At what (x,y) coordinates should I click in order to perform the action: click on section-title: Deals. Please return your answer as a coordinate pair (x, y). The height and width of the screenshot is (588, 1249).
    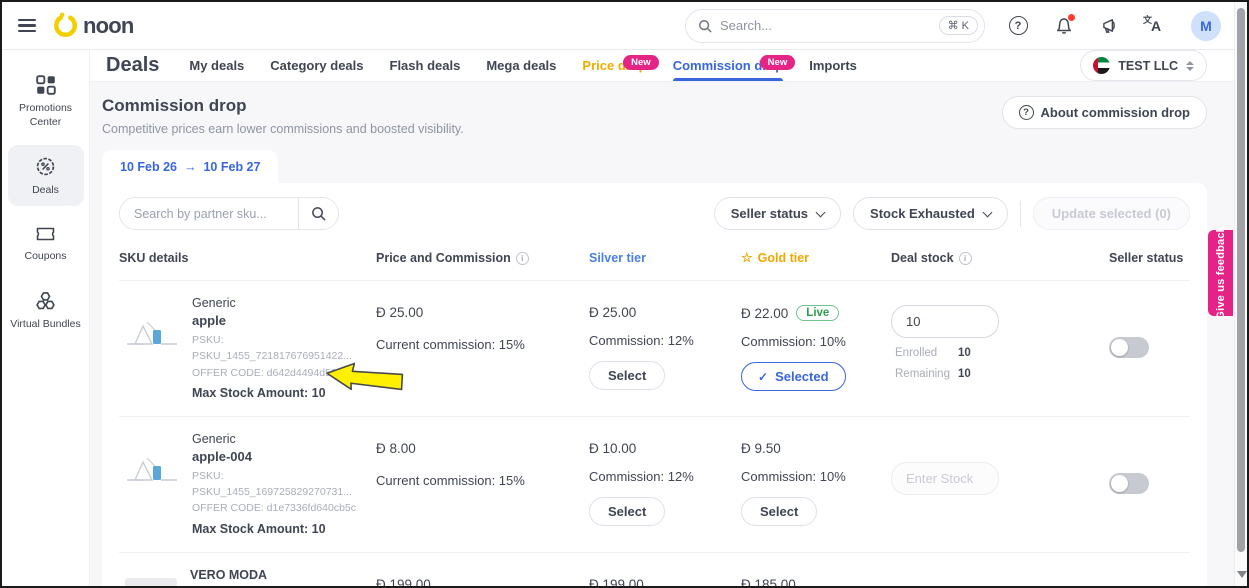
    Looking at the image, I should click on (133, 65).